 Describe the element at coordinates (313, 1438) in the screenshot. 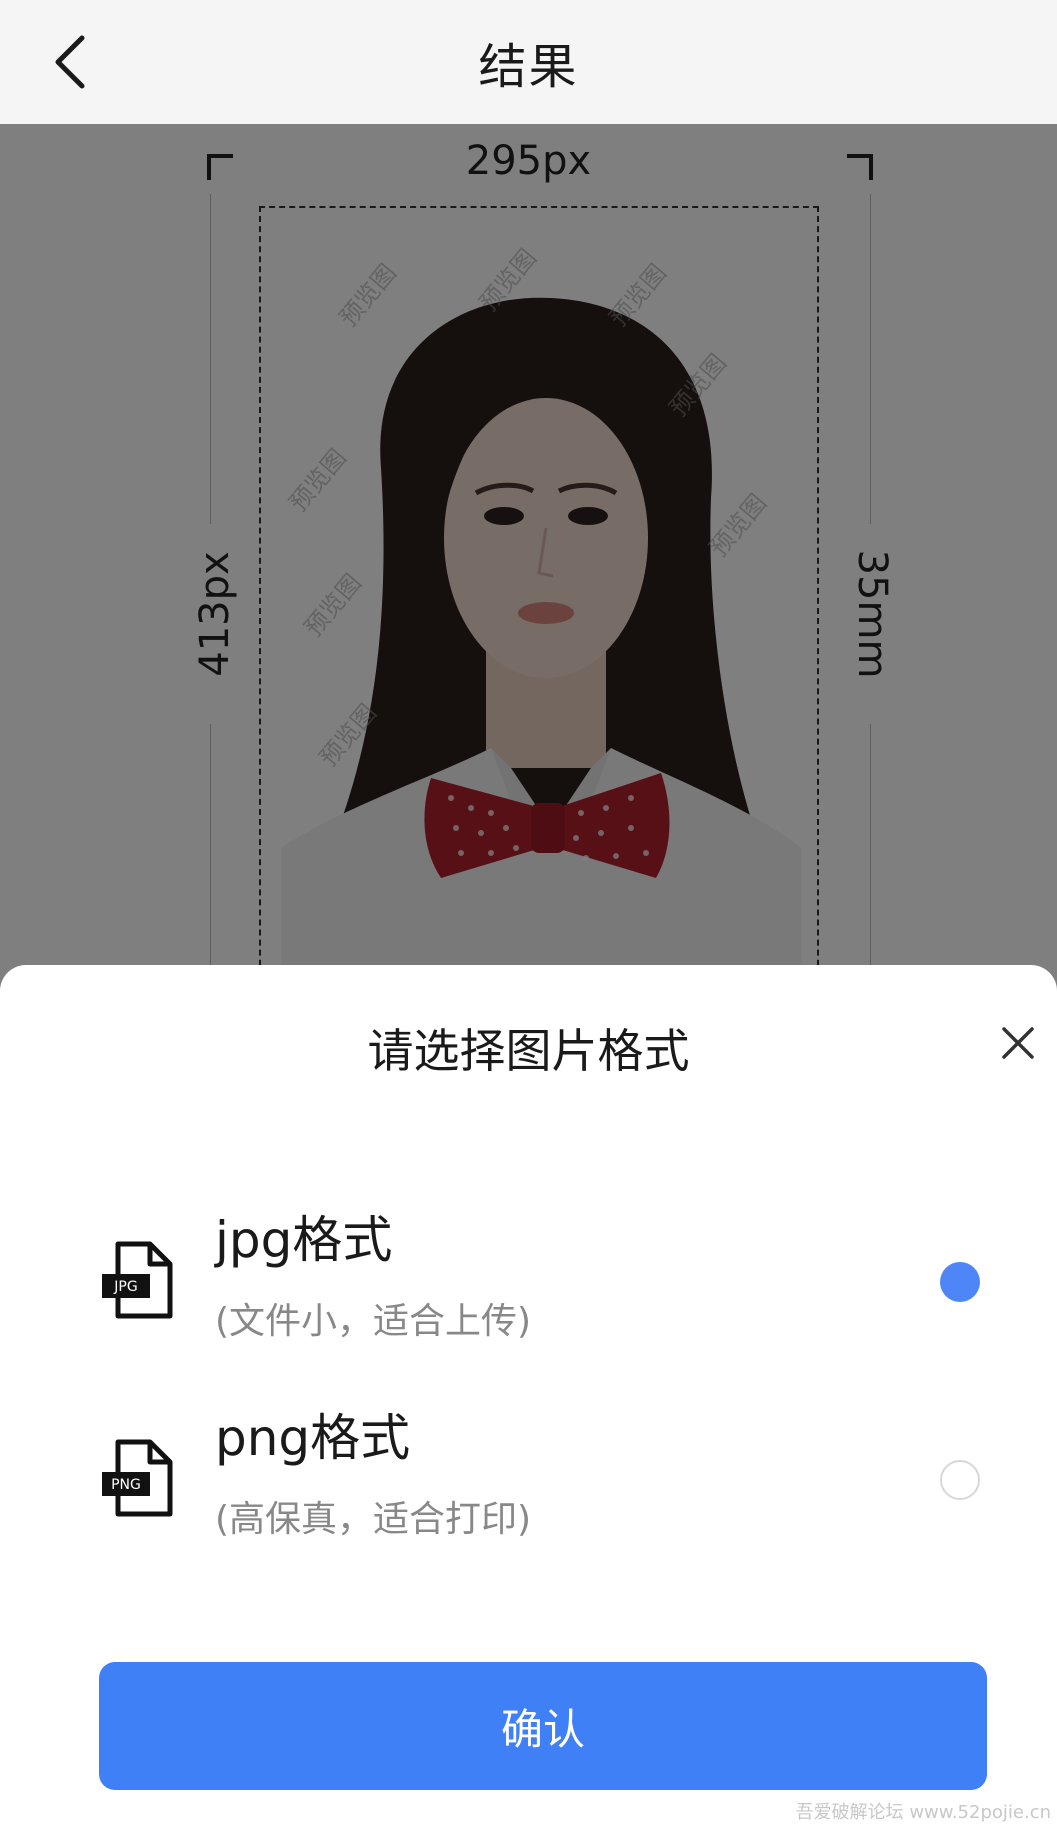

I see `option-png-name: png格式` at that location.